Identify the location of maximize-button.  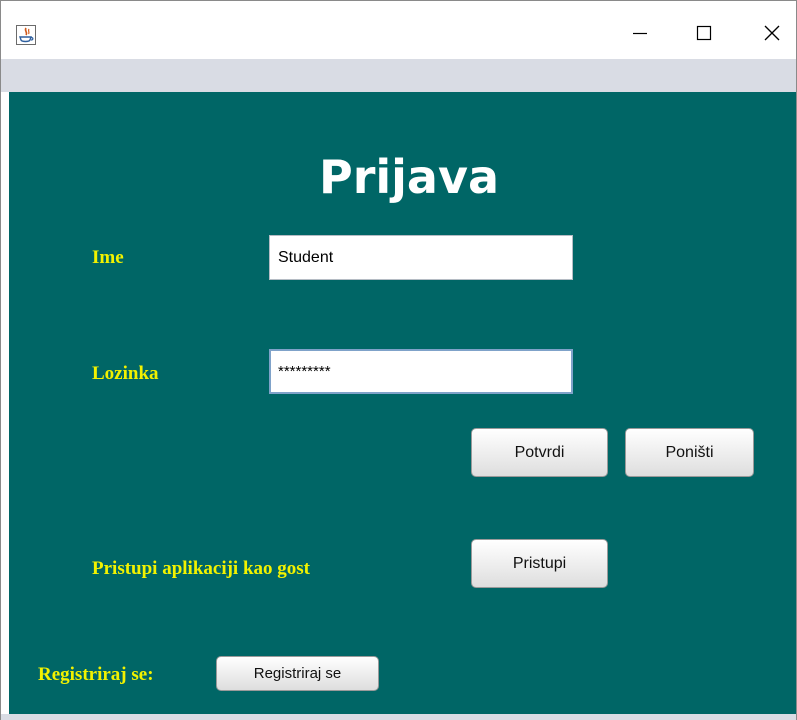
(704, 35).